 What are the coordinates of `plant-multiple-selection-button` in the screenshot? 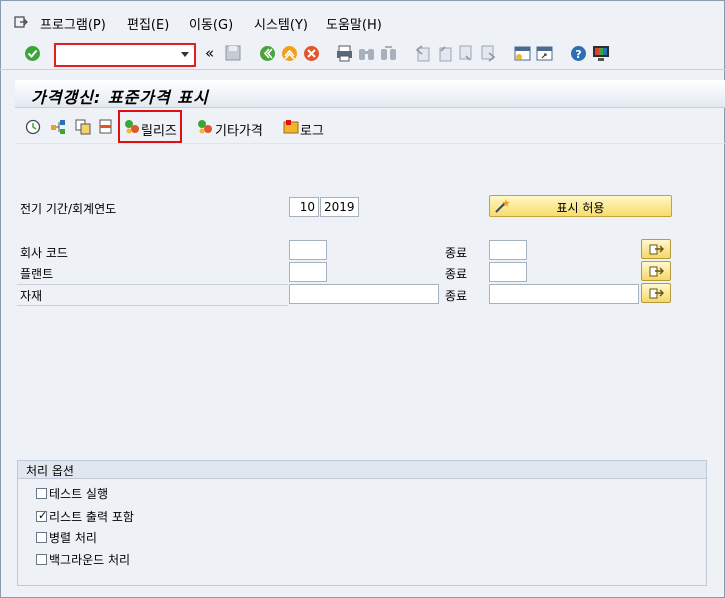 It's located at (656, 271).